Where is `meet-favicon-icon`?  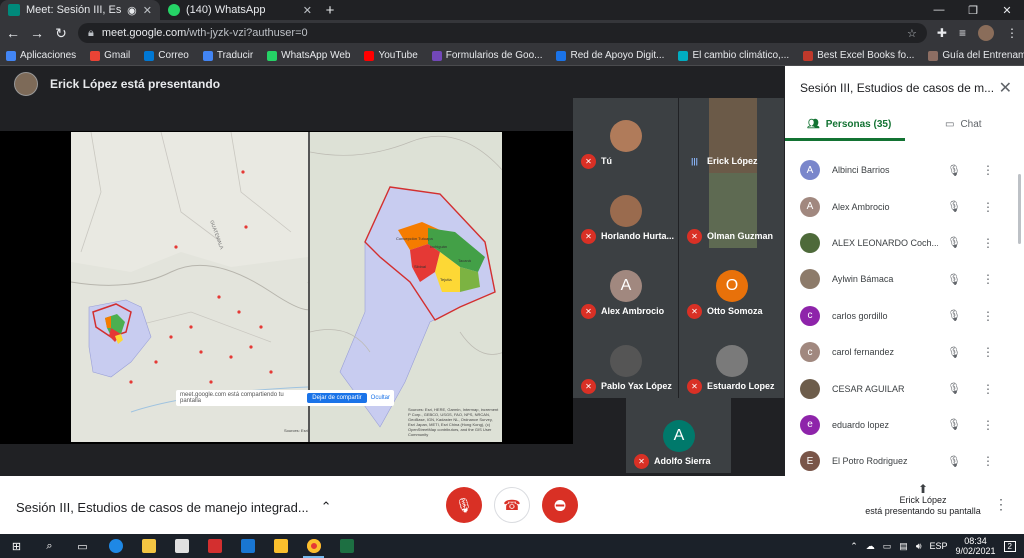 meet-favicon-icon is located at coordinates (14, 10).